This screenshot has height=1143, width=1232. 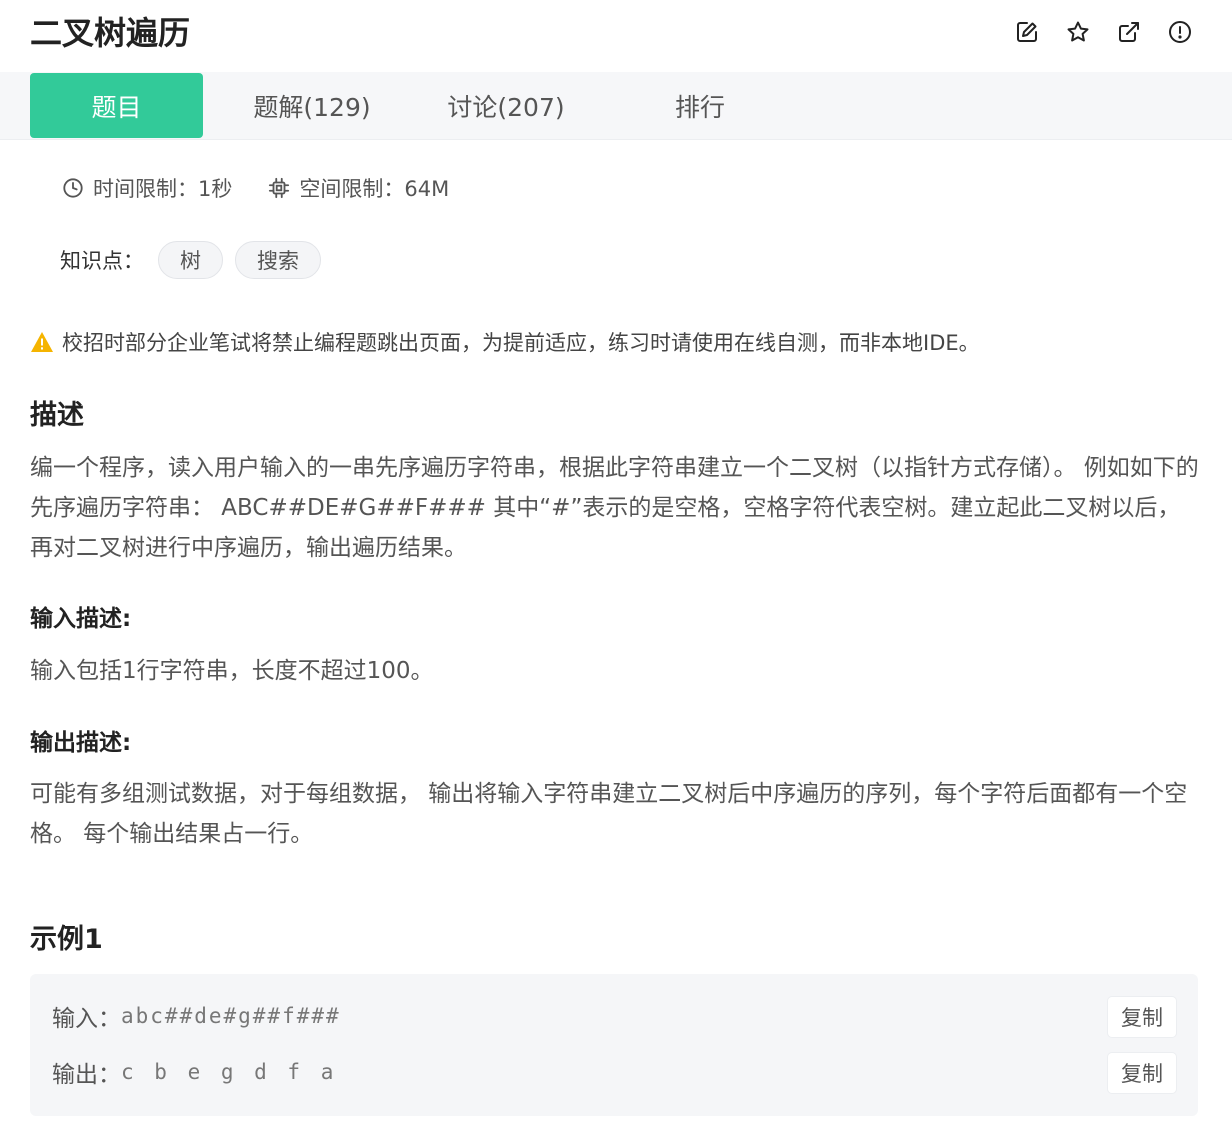 I want to click on time-limit: 时间限制：1秒, so click(x=147, y=188).